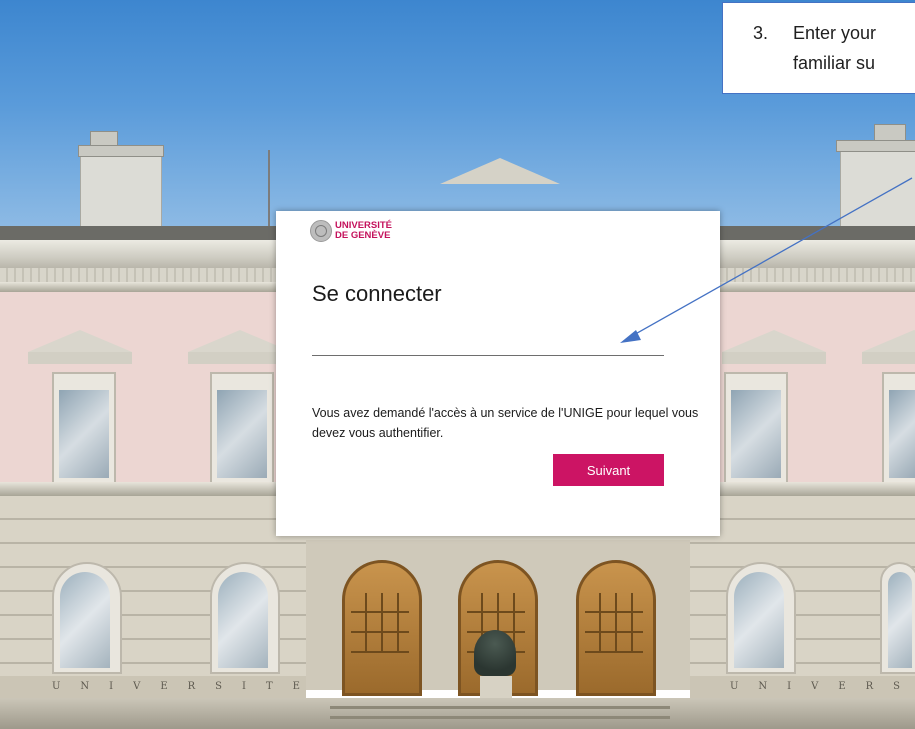 This screenshot has height=729, width=915. What do you see at coordinates (630, 336) in the screenshot?
I see `arrow-head` at bounding box center [630, 336].